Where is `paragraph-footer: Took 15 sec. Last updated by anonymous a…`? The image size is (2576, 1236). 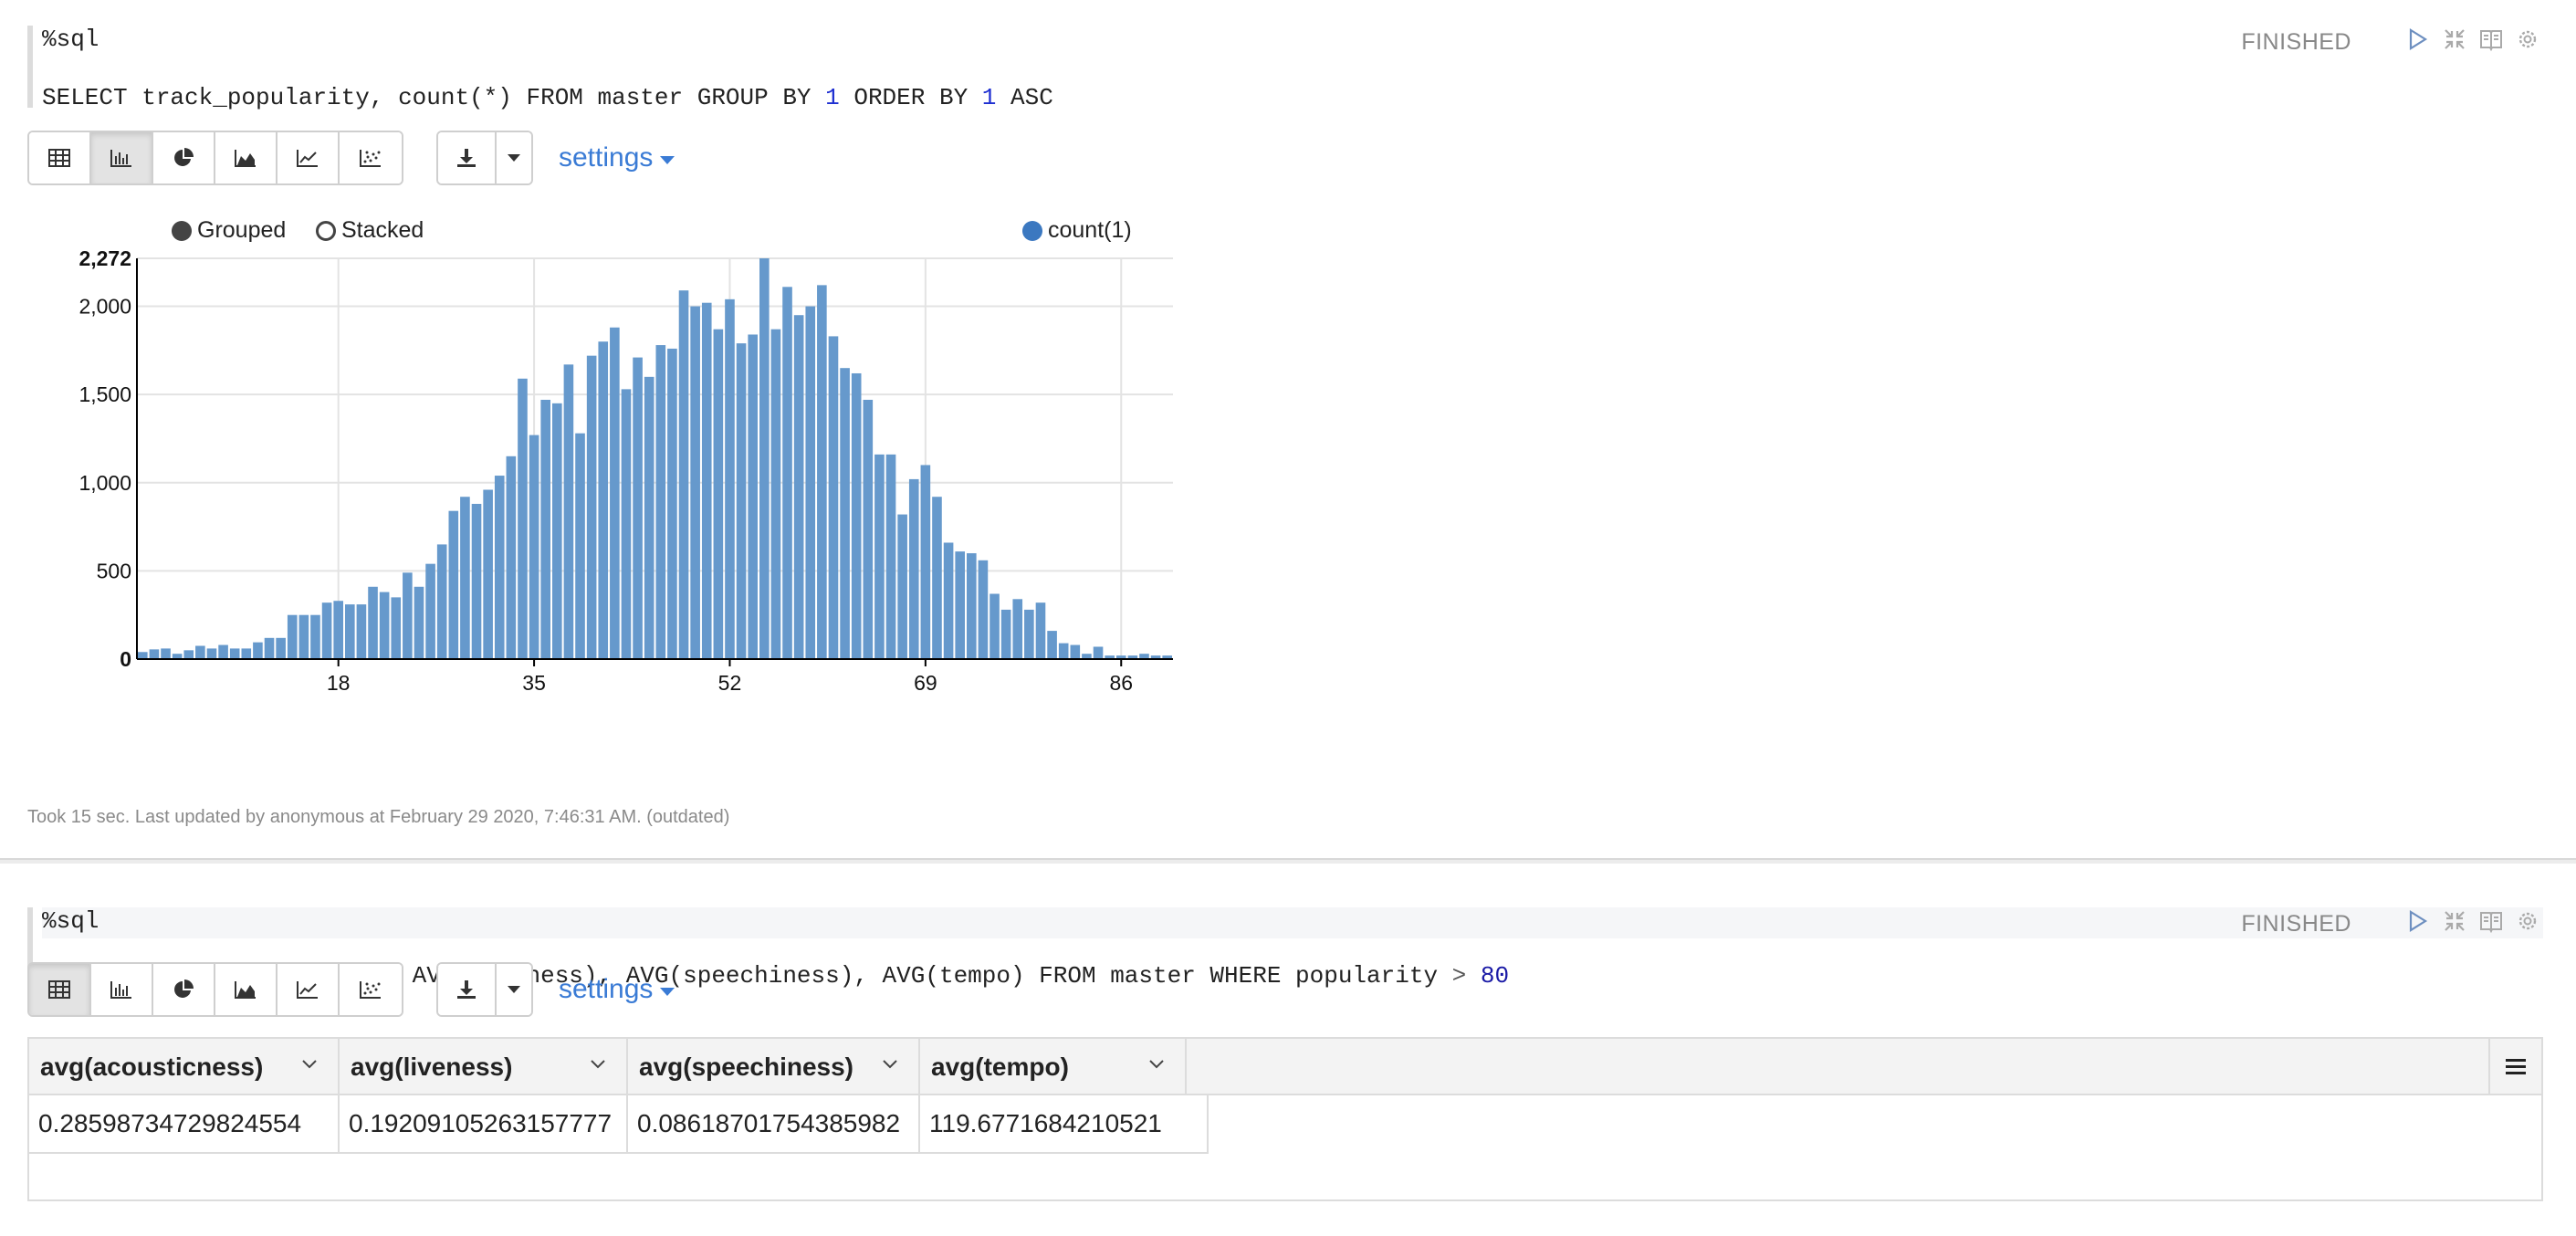
paragraph-footer: Took 15 sec. Last updated by anonymous a… is located at coordinates (378, 817).